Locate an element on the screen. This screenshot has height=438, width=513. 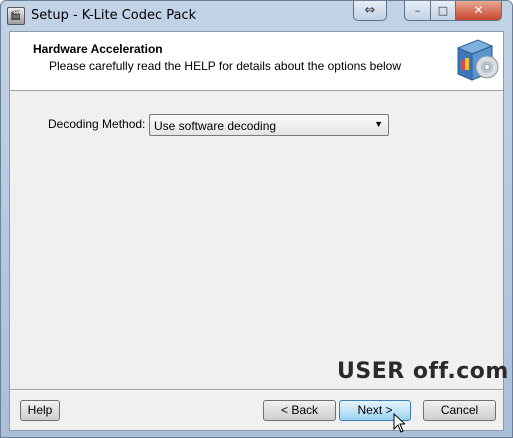
page-title: Hardware Acceleration is located at coordinates (98, 49).